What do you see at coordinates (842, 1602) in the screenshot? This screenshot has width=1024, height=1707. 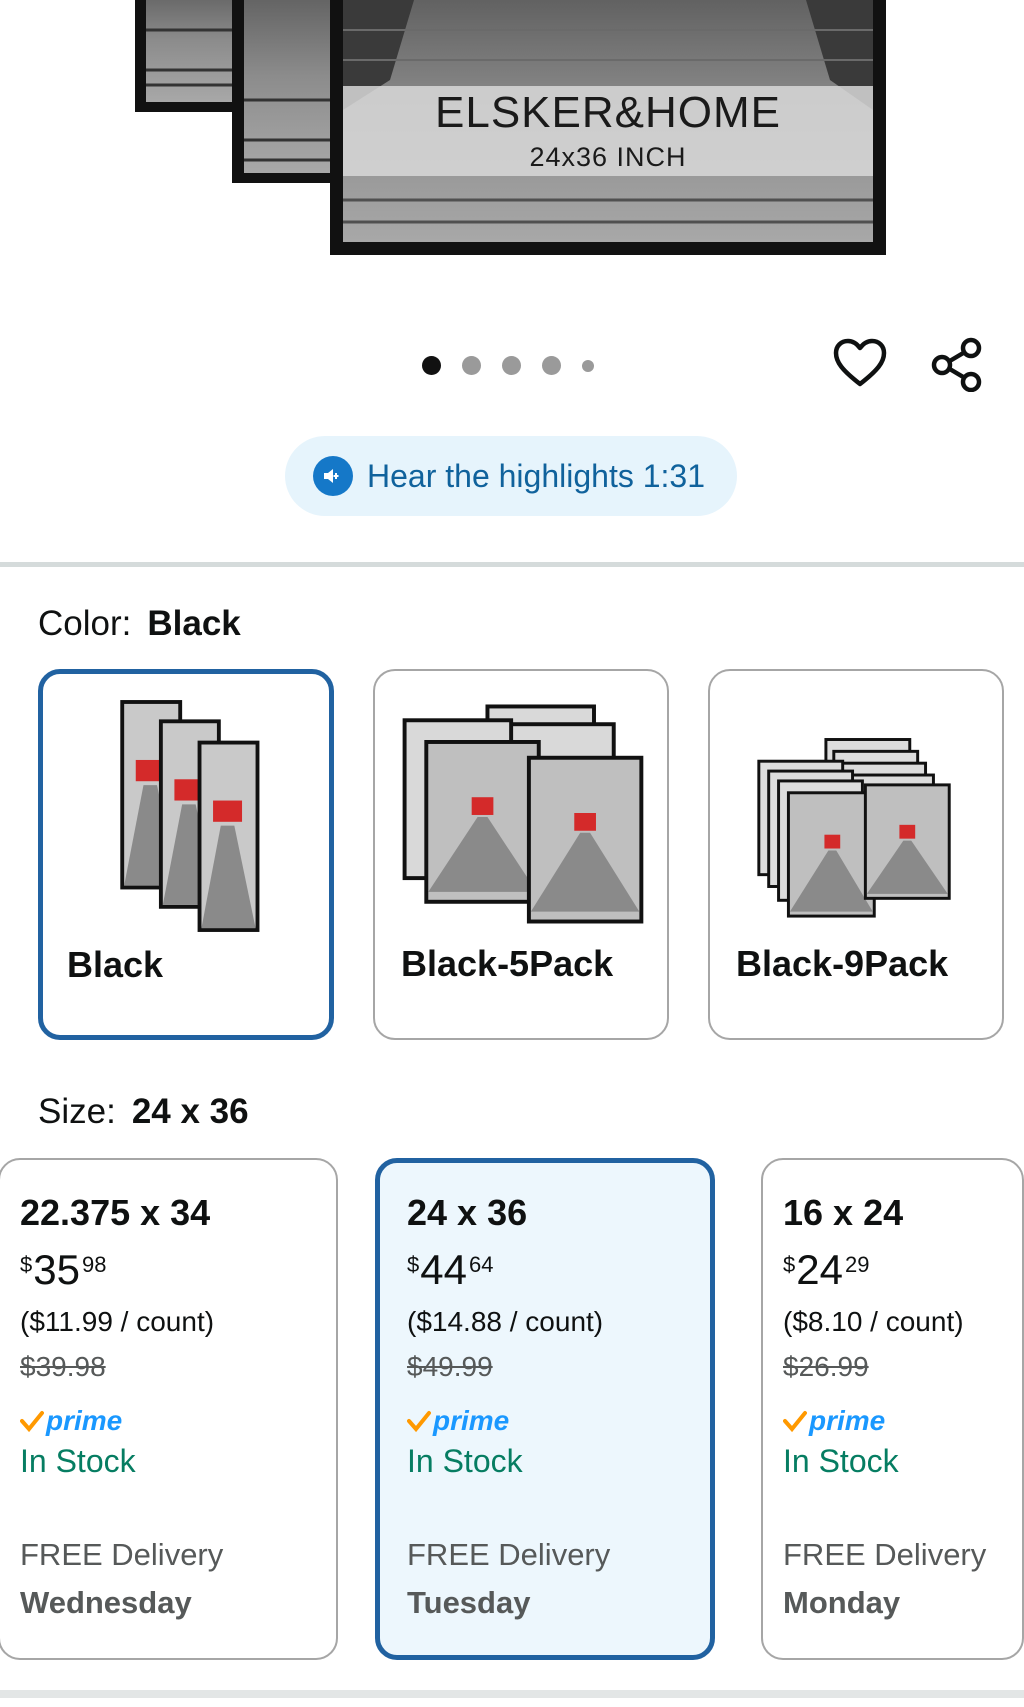 I see `delivery-day: Monday` at bounding box center [842, 1602].